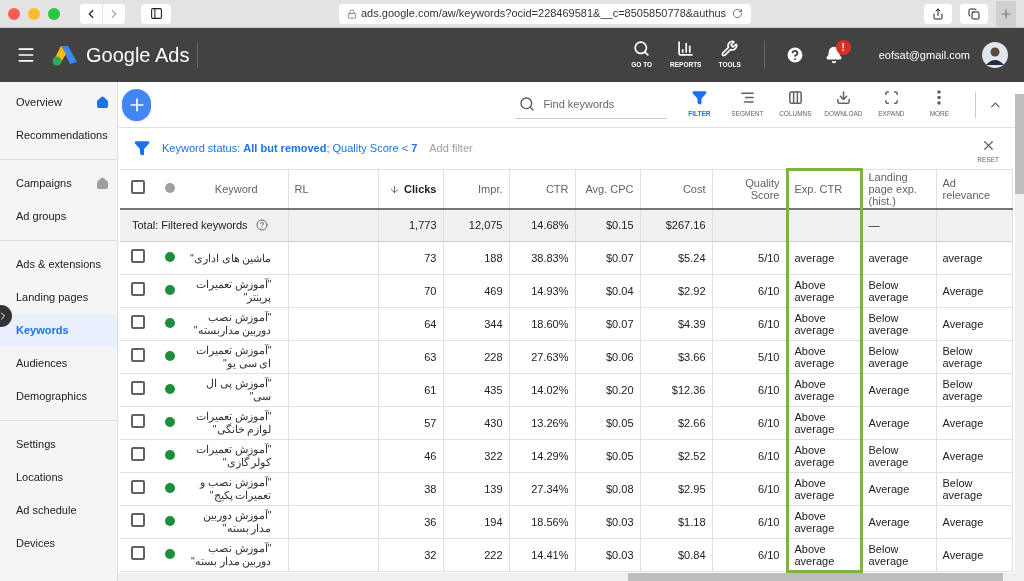  What do you see at coordinates (843, 98) in the screenshot?
I see `download-icon` at bounding box center [843, 98].